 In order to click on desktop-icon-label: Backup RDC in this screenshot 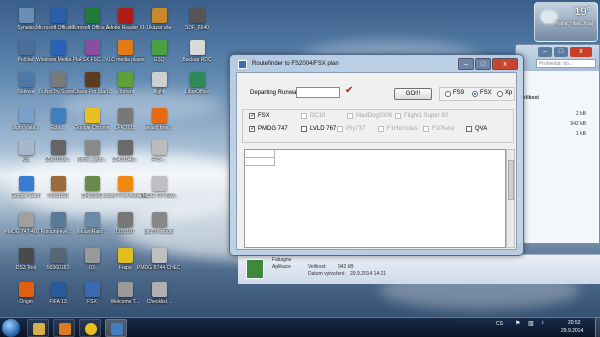, I will do `click(197, 60)`.